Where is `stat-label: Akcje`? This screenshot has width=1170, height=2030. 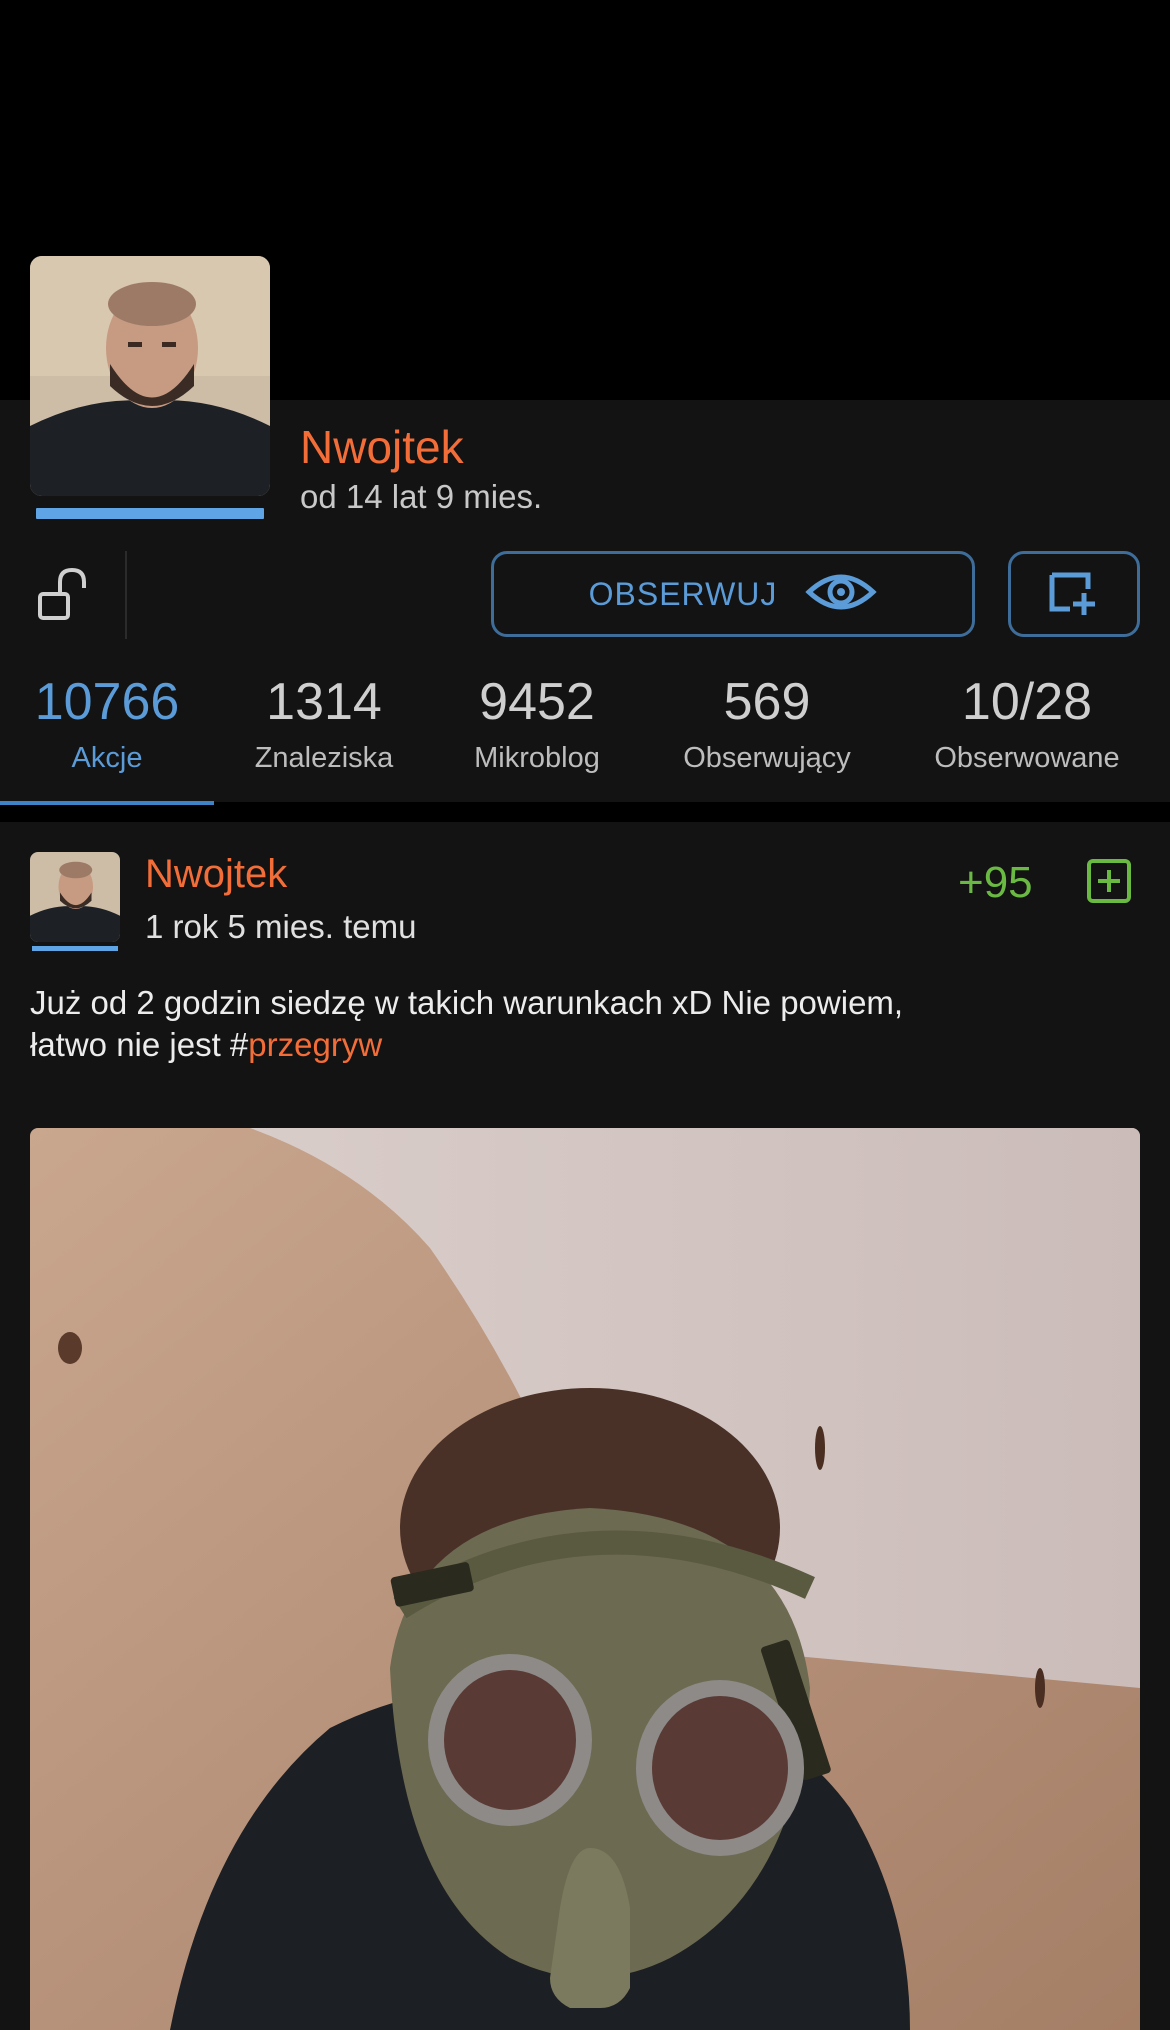 stat-label: Akcje is located at coordinates (107, 758).